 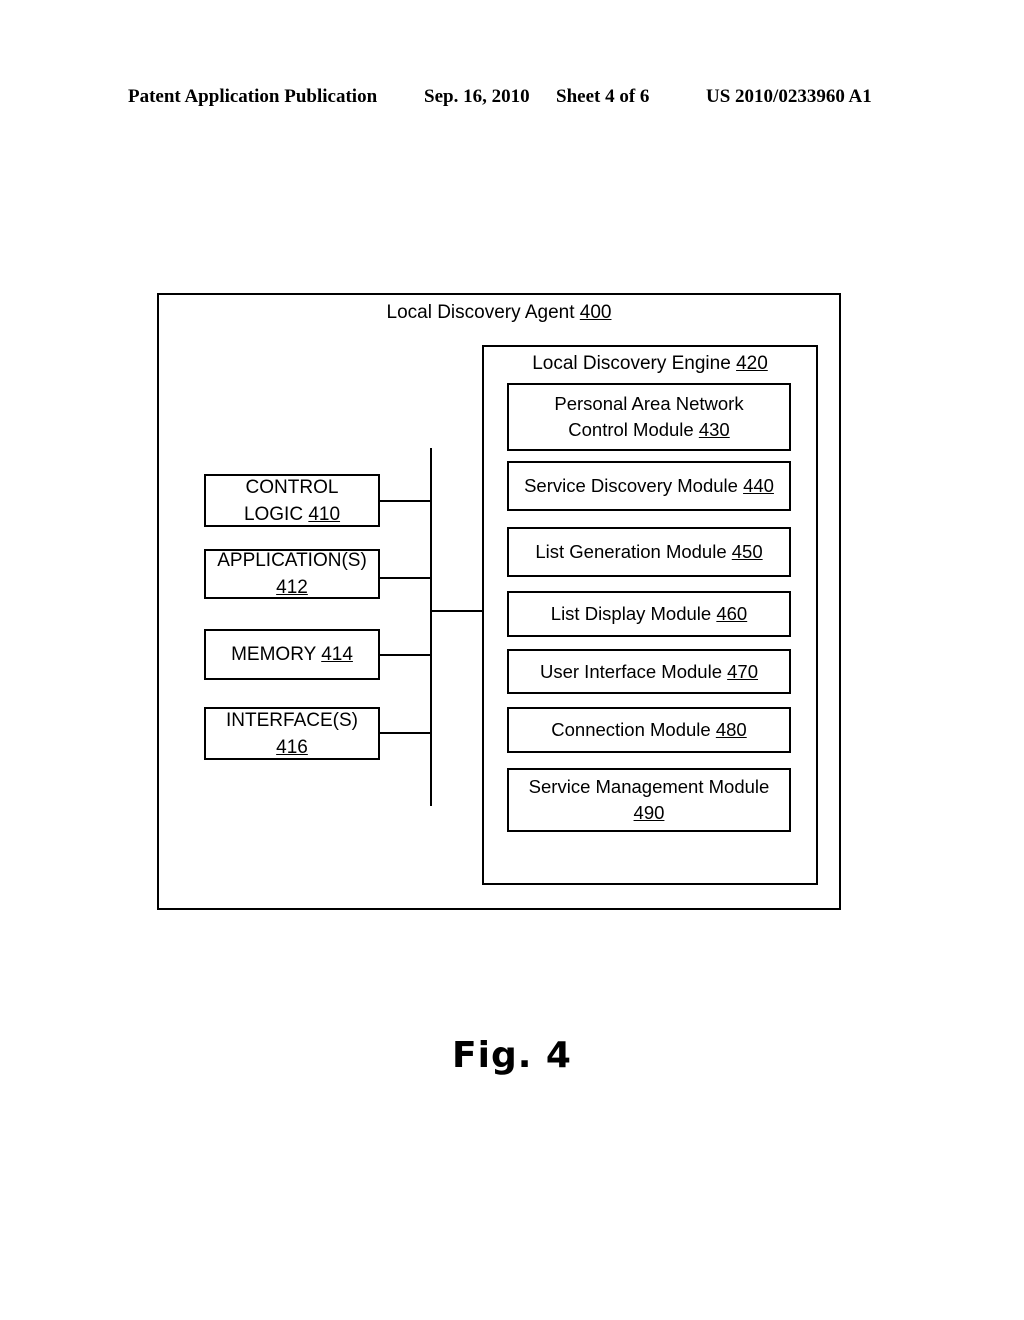 I want to click on component-text: INTERFACE(S) 416, so click(x=292, y=734).